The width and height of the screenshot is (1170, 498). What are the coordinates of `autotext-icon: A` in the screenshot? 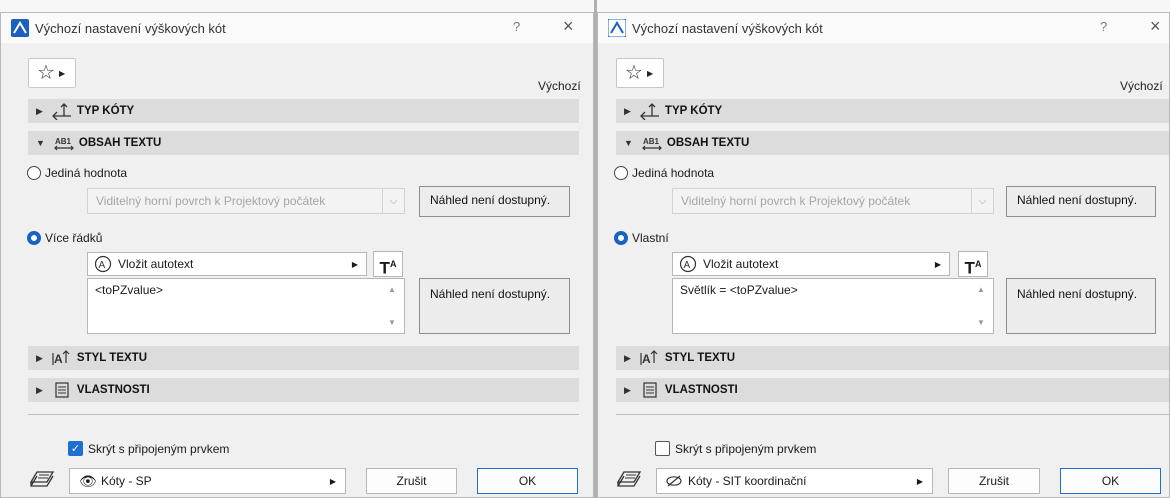 It's located at (688, 264).